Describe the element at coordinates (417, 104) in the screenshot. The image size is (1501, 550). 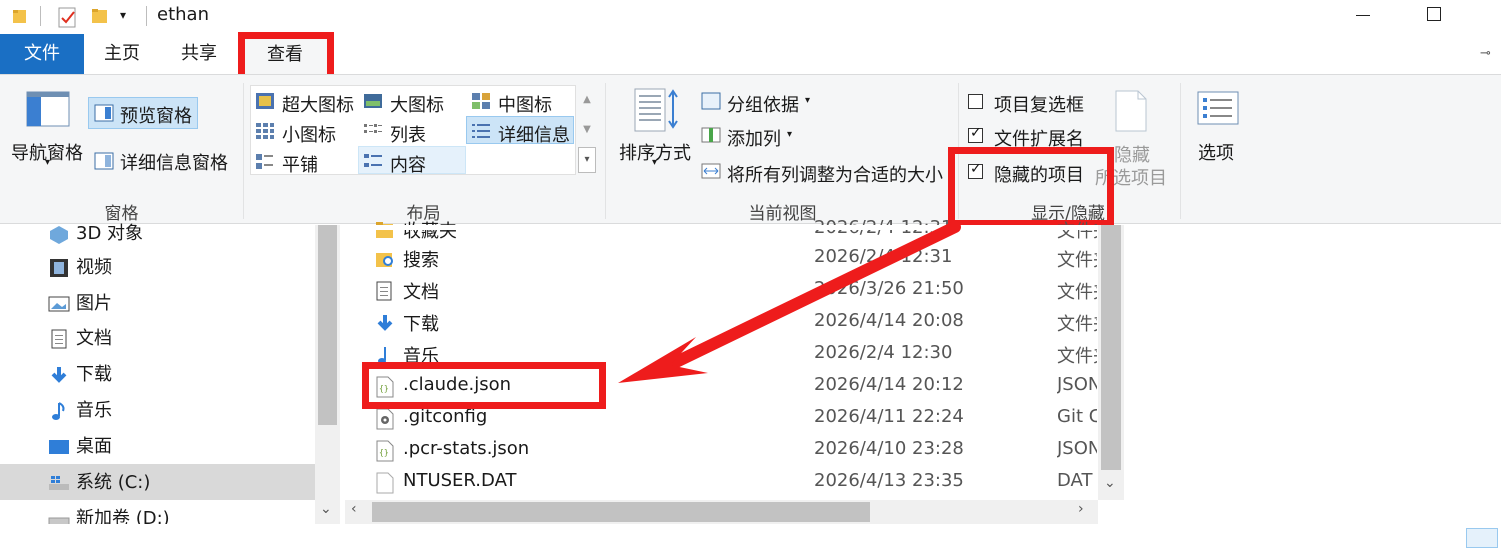
I see `layout-large-icons: 大图标` at that location.